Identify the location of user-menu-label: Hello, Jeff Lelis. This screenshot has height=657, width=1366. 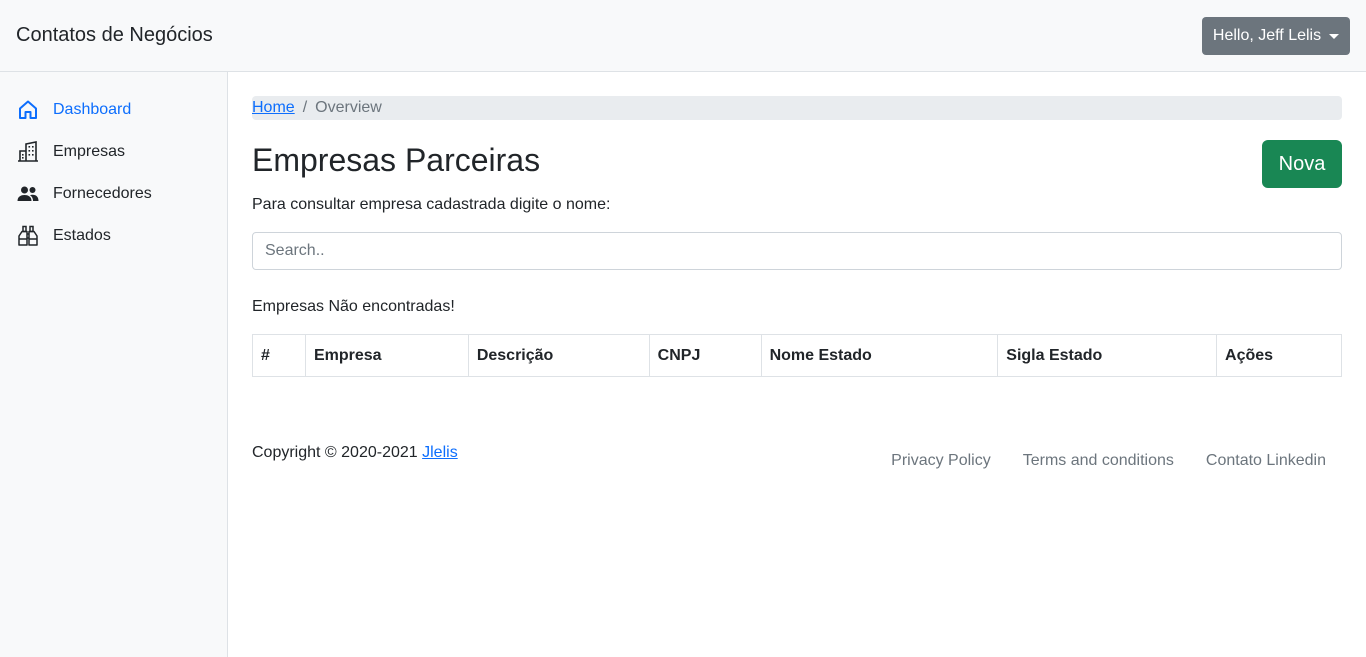
(1267, 35).